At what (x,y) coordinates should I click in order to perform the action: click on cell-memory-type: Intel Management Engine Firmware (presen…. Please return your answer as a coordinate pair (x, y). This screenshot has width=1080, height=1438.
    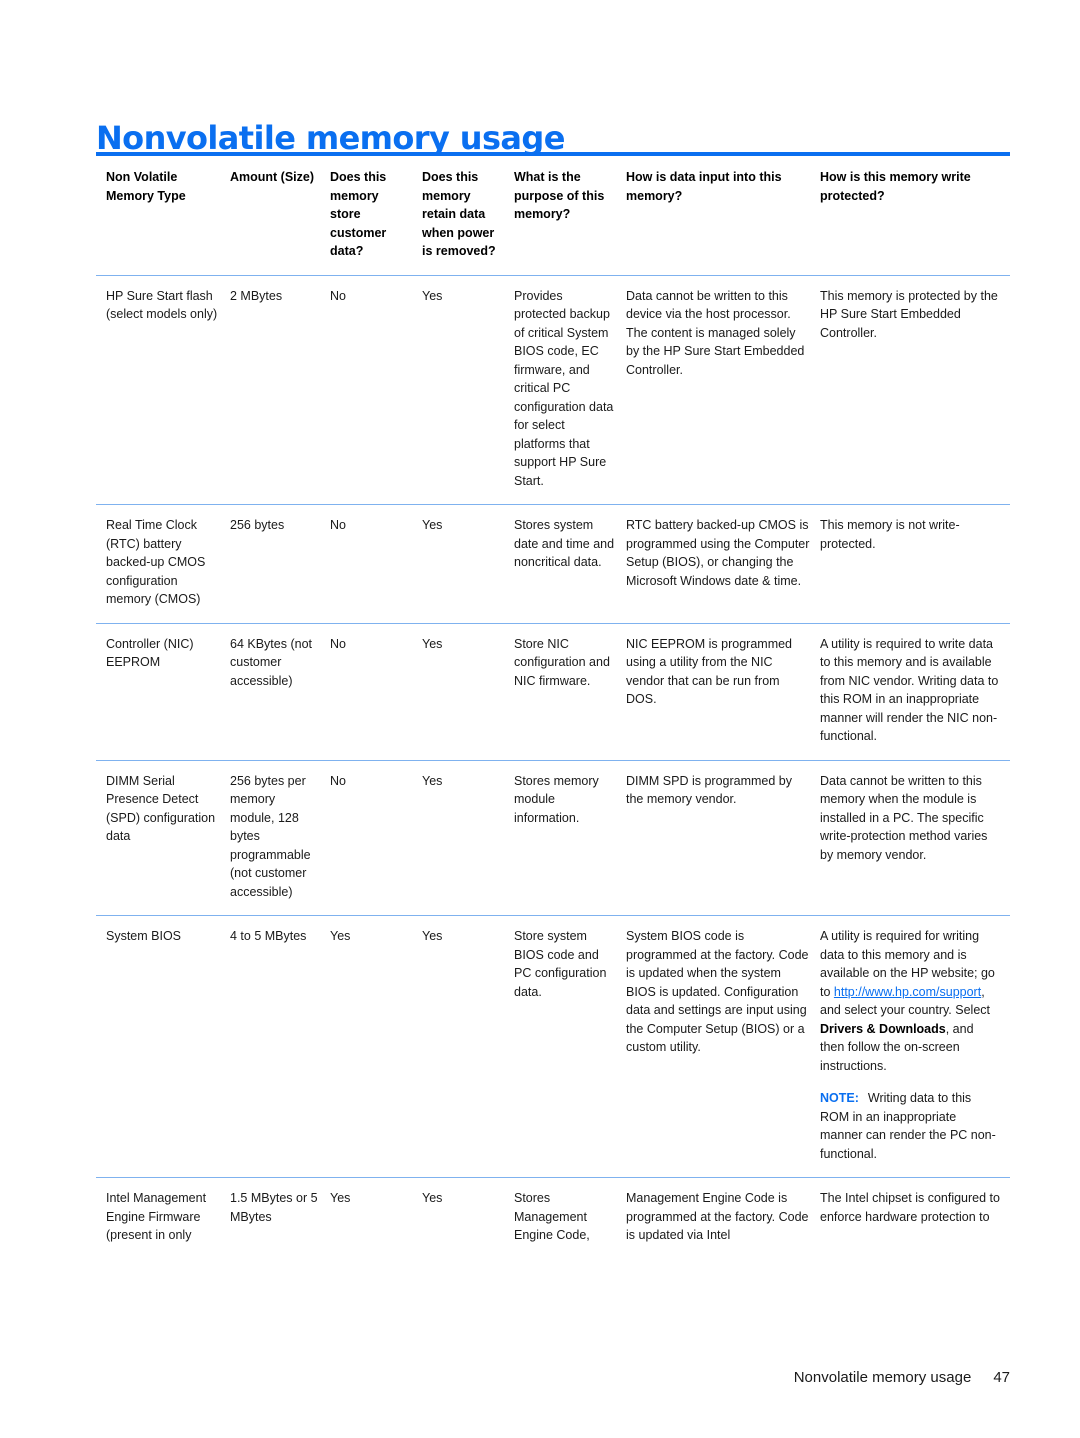
    Looking at the image, I should click on (156, 1216).